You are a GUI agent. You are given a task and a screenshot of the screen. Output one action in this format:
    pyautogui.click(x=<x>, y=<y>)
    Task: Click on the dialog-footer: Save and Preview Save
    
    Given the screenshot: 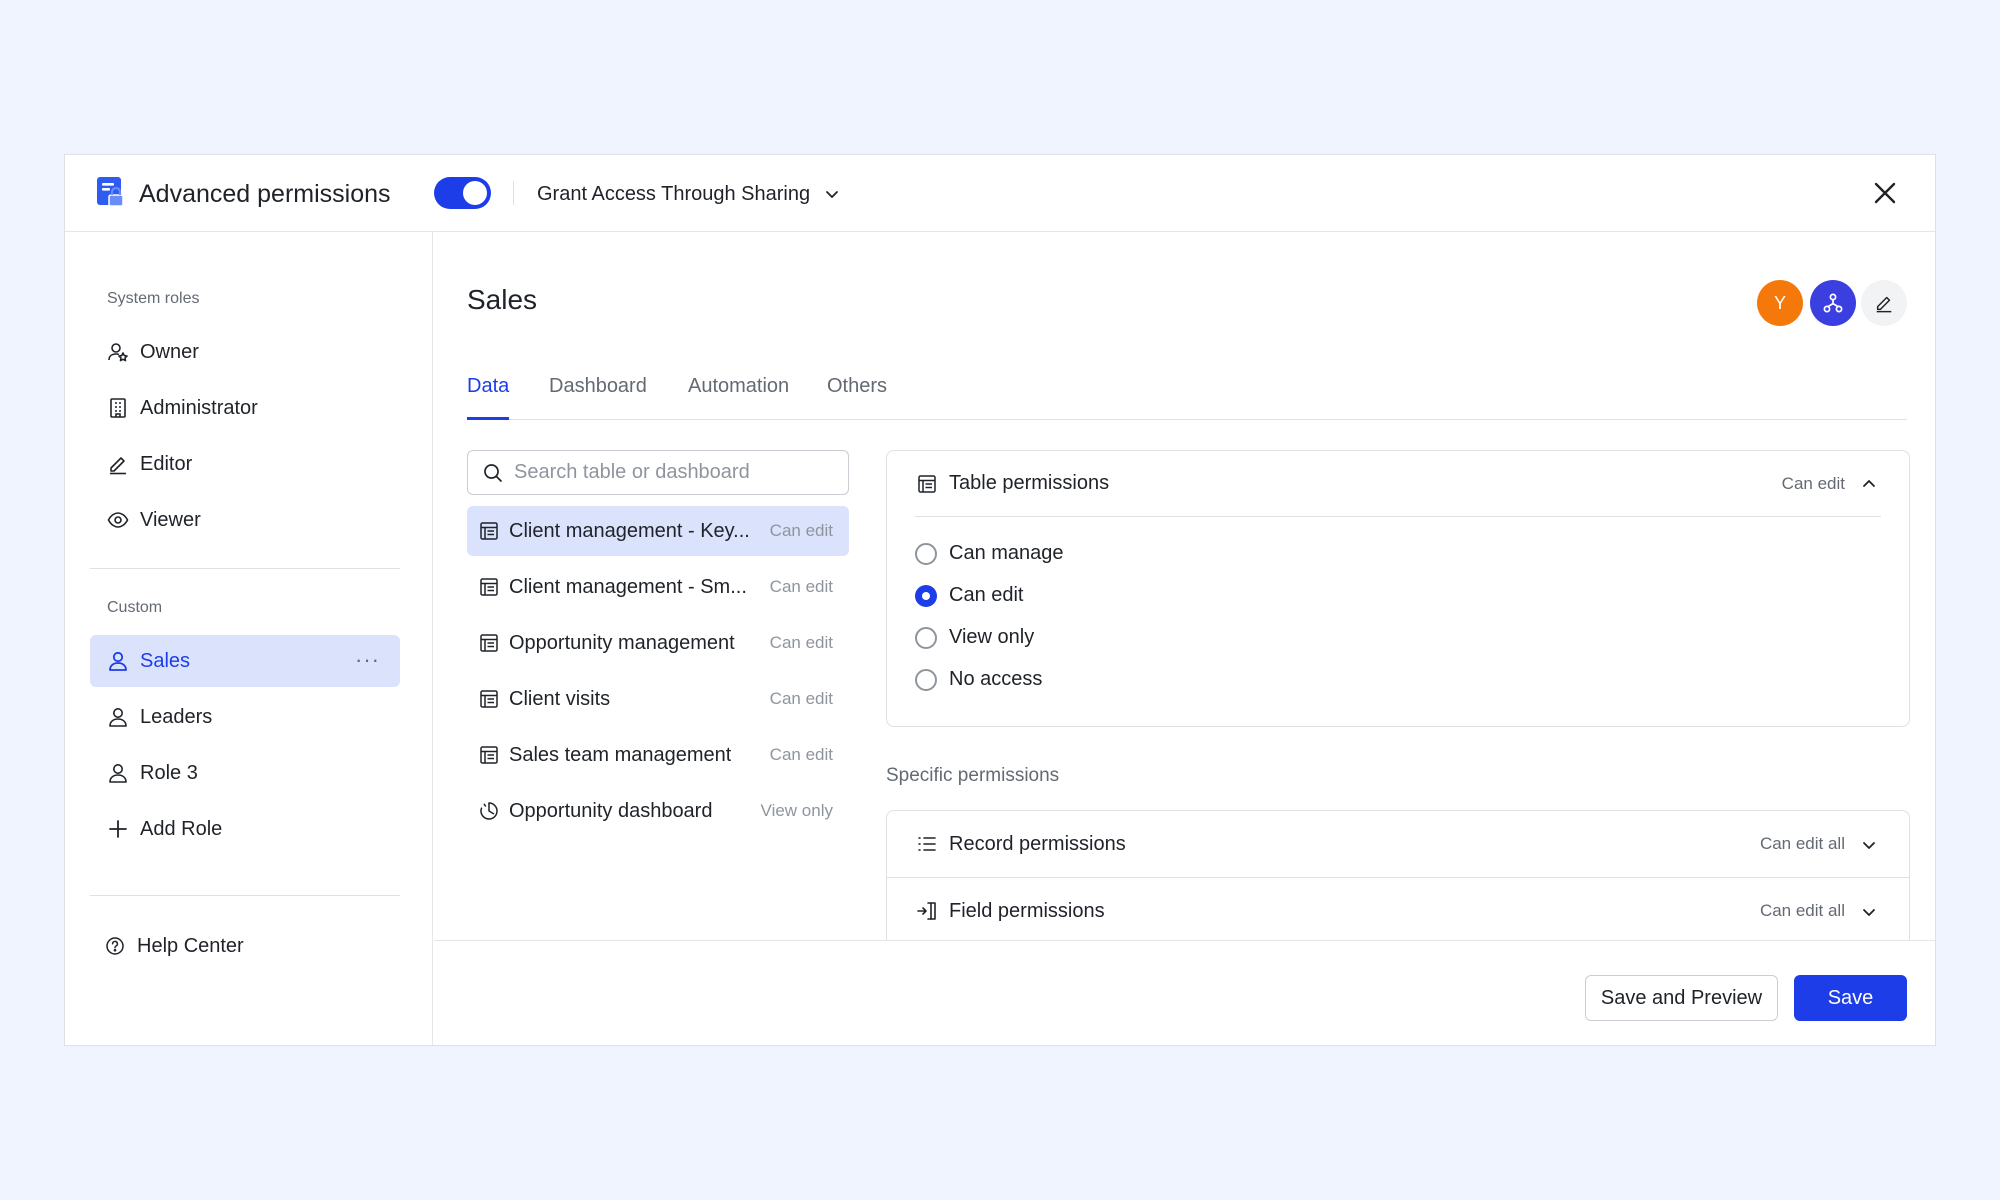 What is the action you would take?
    pyautogui.click(x=1184, y=992)
    